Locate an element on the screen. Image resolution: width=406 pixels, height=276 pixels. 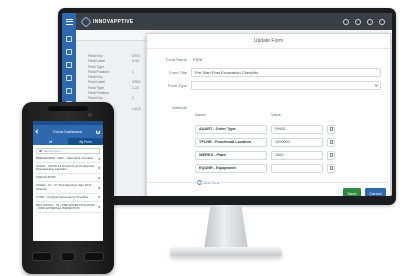
end-key is located at coordinates (94, 256).